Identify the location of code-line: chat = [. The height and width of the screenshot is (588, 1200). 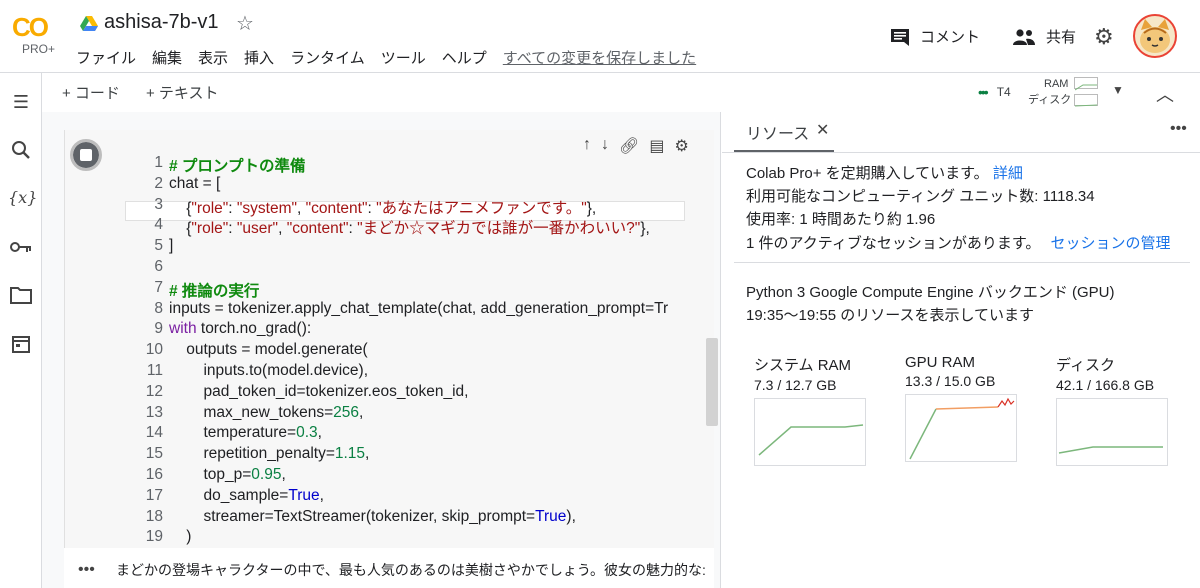
(194, 184).